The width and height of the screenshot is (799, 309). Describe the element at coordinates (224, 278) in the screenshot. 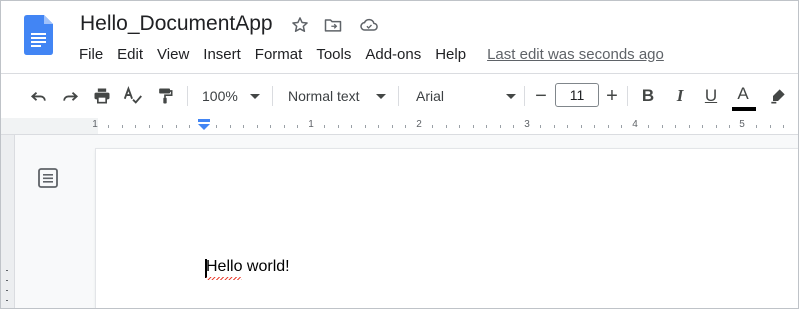

I see `spelling-underline` at that location.